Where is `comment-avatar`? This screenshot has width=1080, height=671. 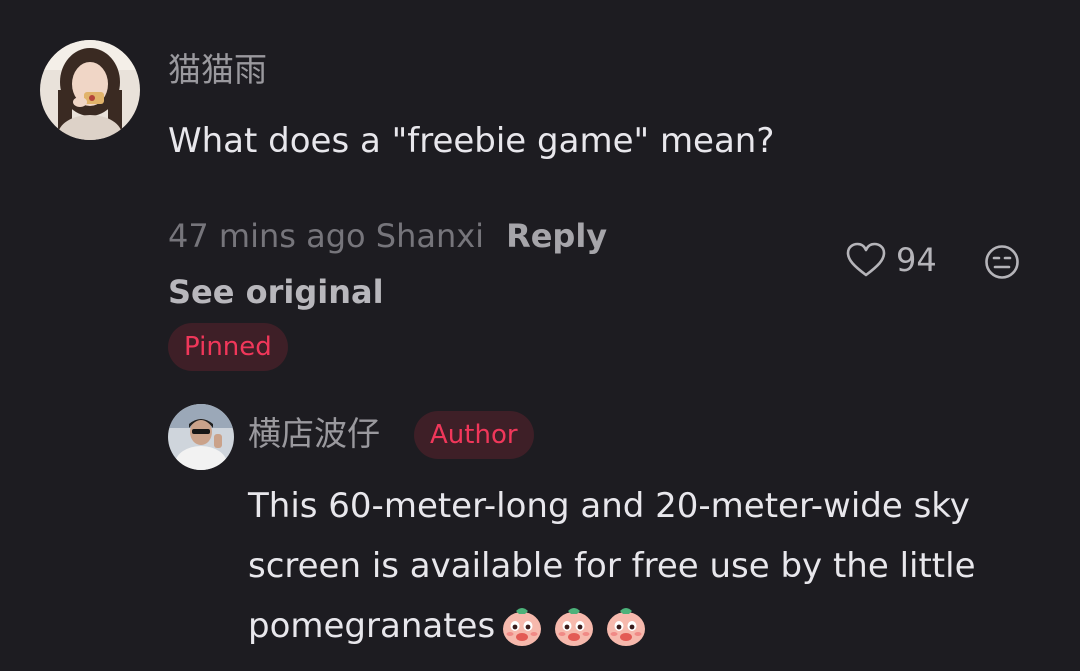 comment-avatar is located at coordinates (90, 90).